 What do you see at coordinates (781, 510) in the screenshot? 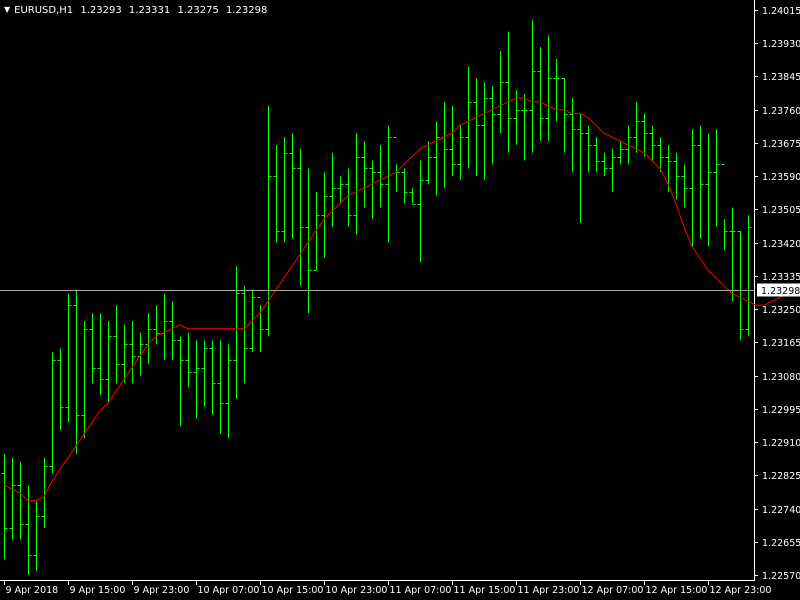
I see `y-tick-label: 1.22740` at bounding box center [781, 510].